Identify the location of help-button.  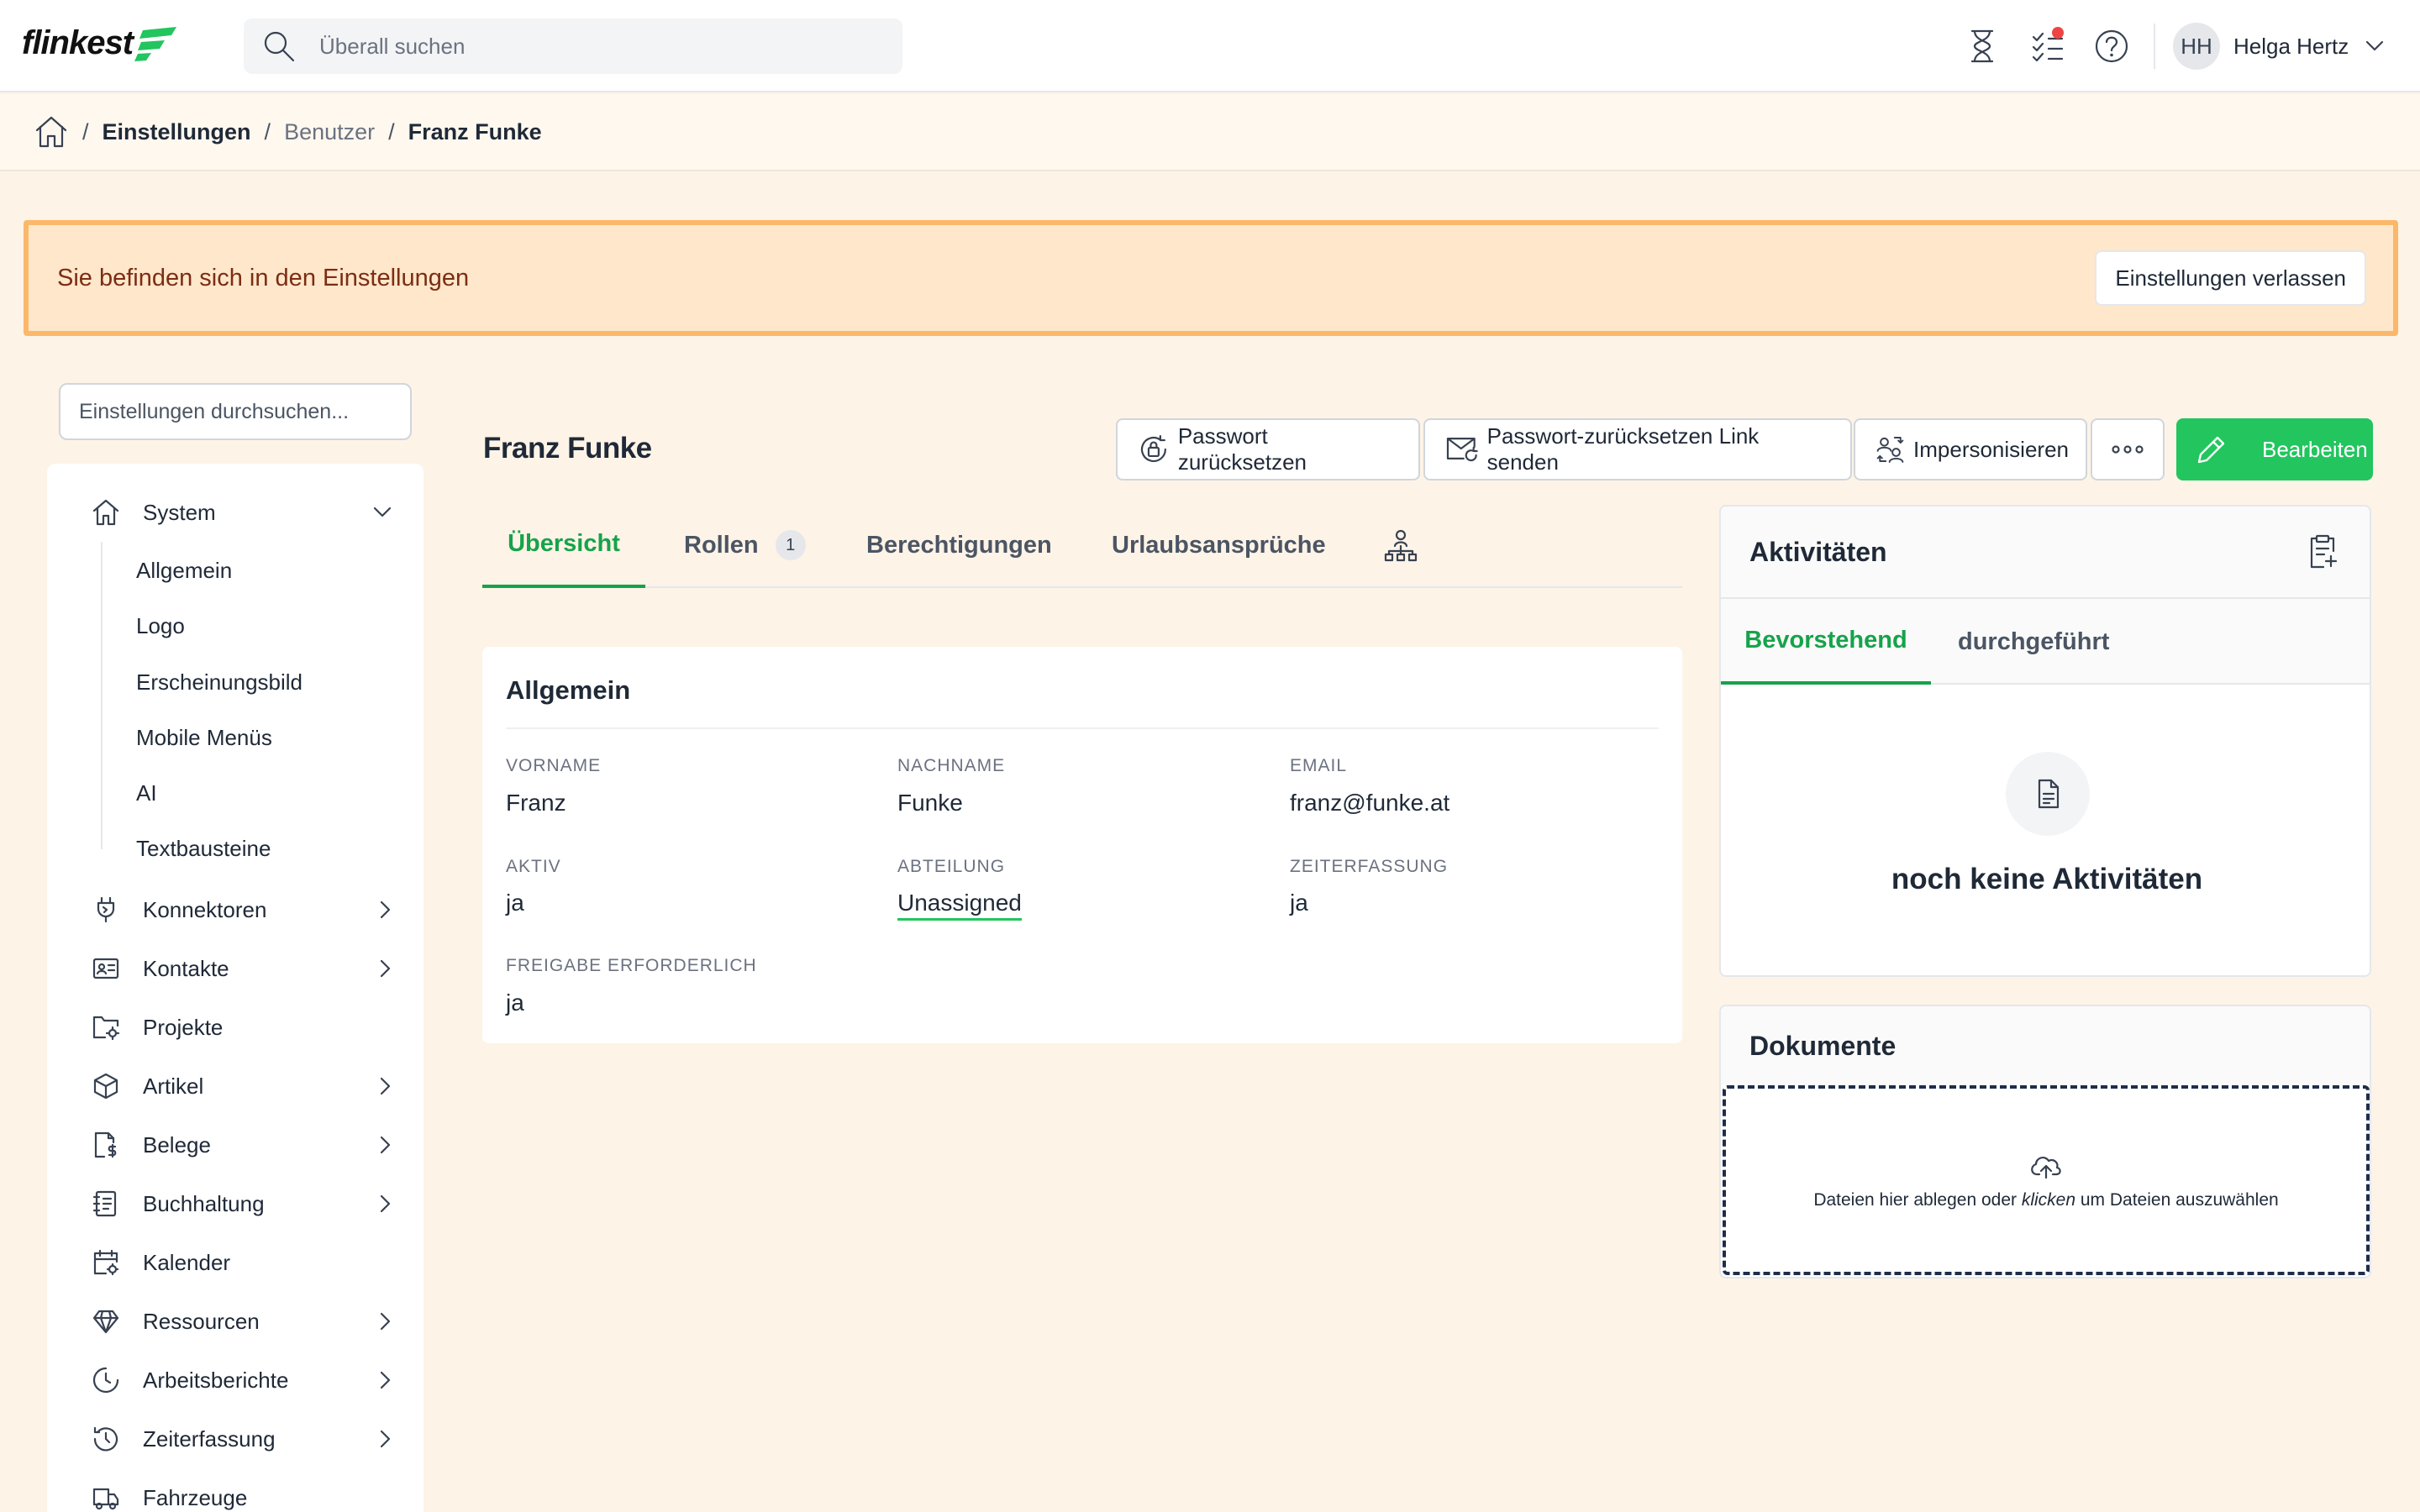
(2111, 46).